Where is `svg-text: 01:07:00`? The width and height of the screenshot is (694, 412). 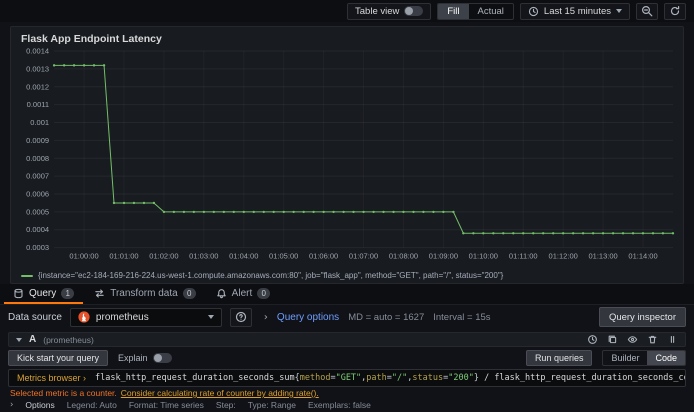
svg-text: 01:07:00 is located at coordinates (363, 256).